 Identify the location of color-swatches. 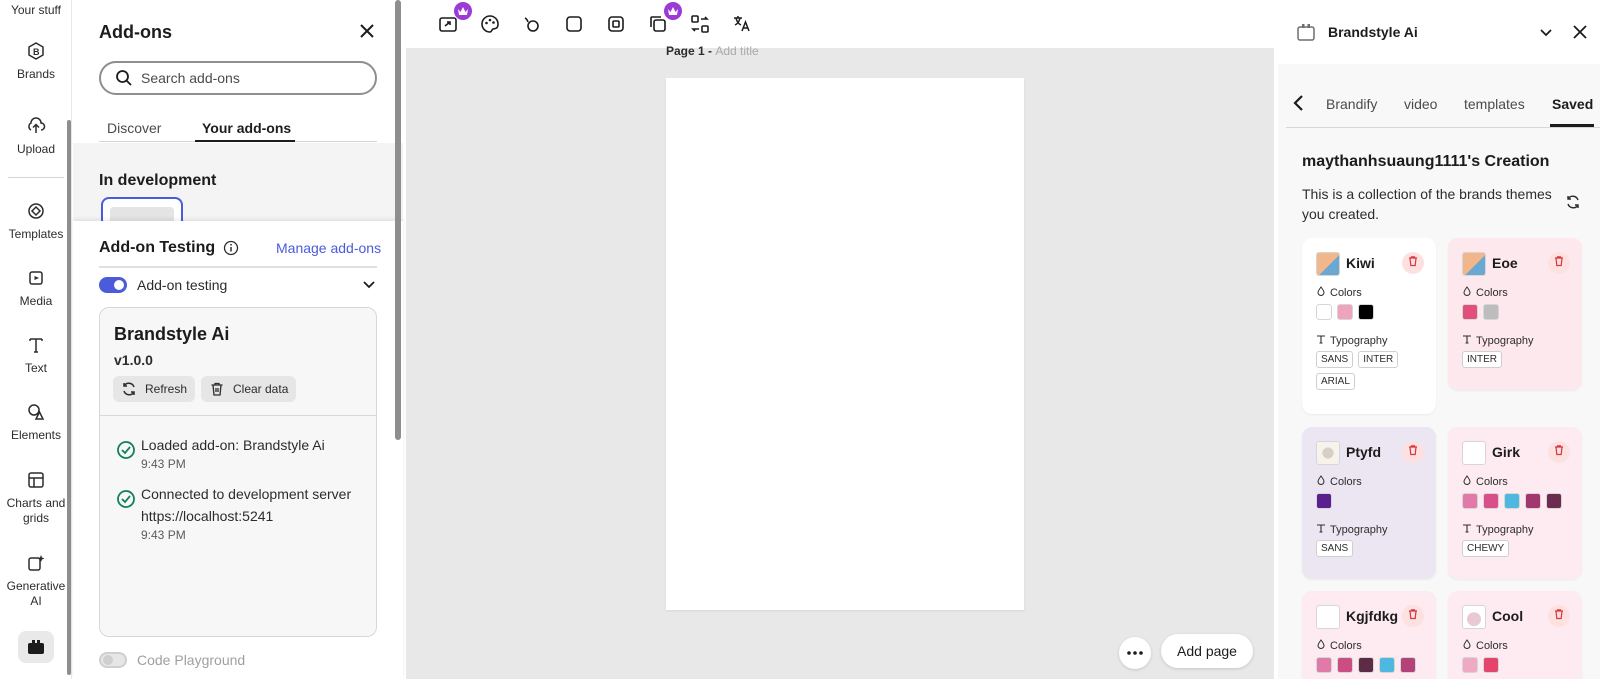
(1345, 312).